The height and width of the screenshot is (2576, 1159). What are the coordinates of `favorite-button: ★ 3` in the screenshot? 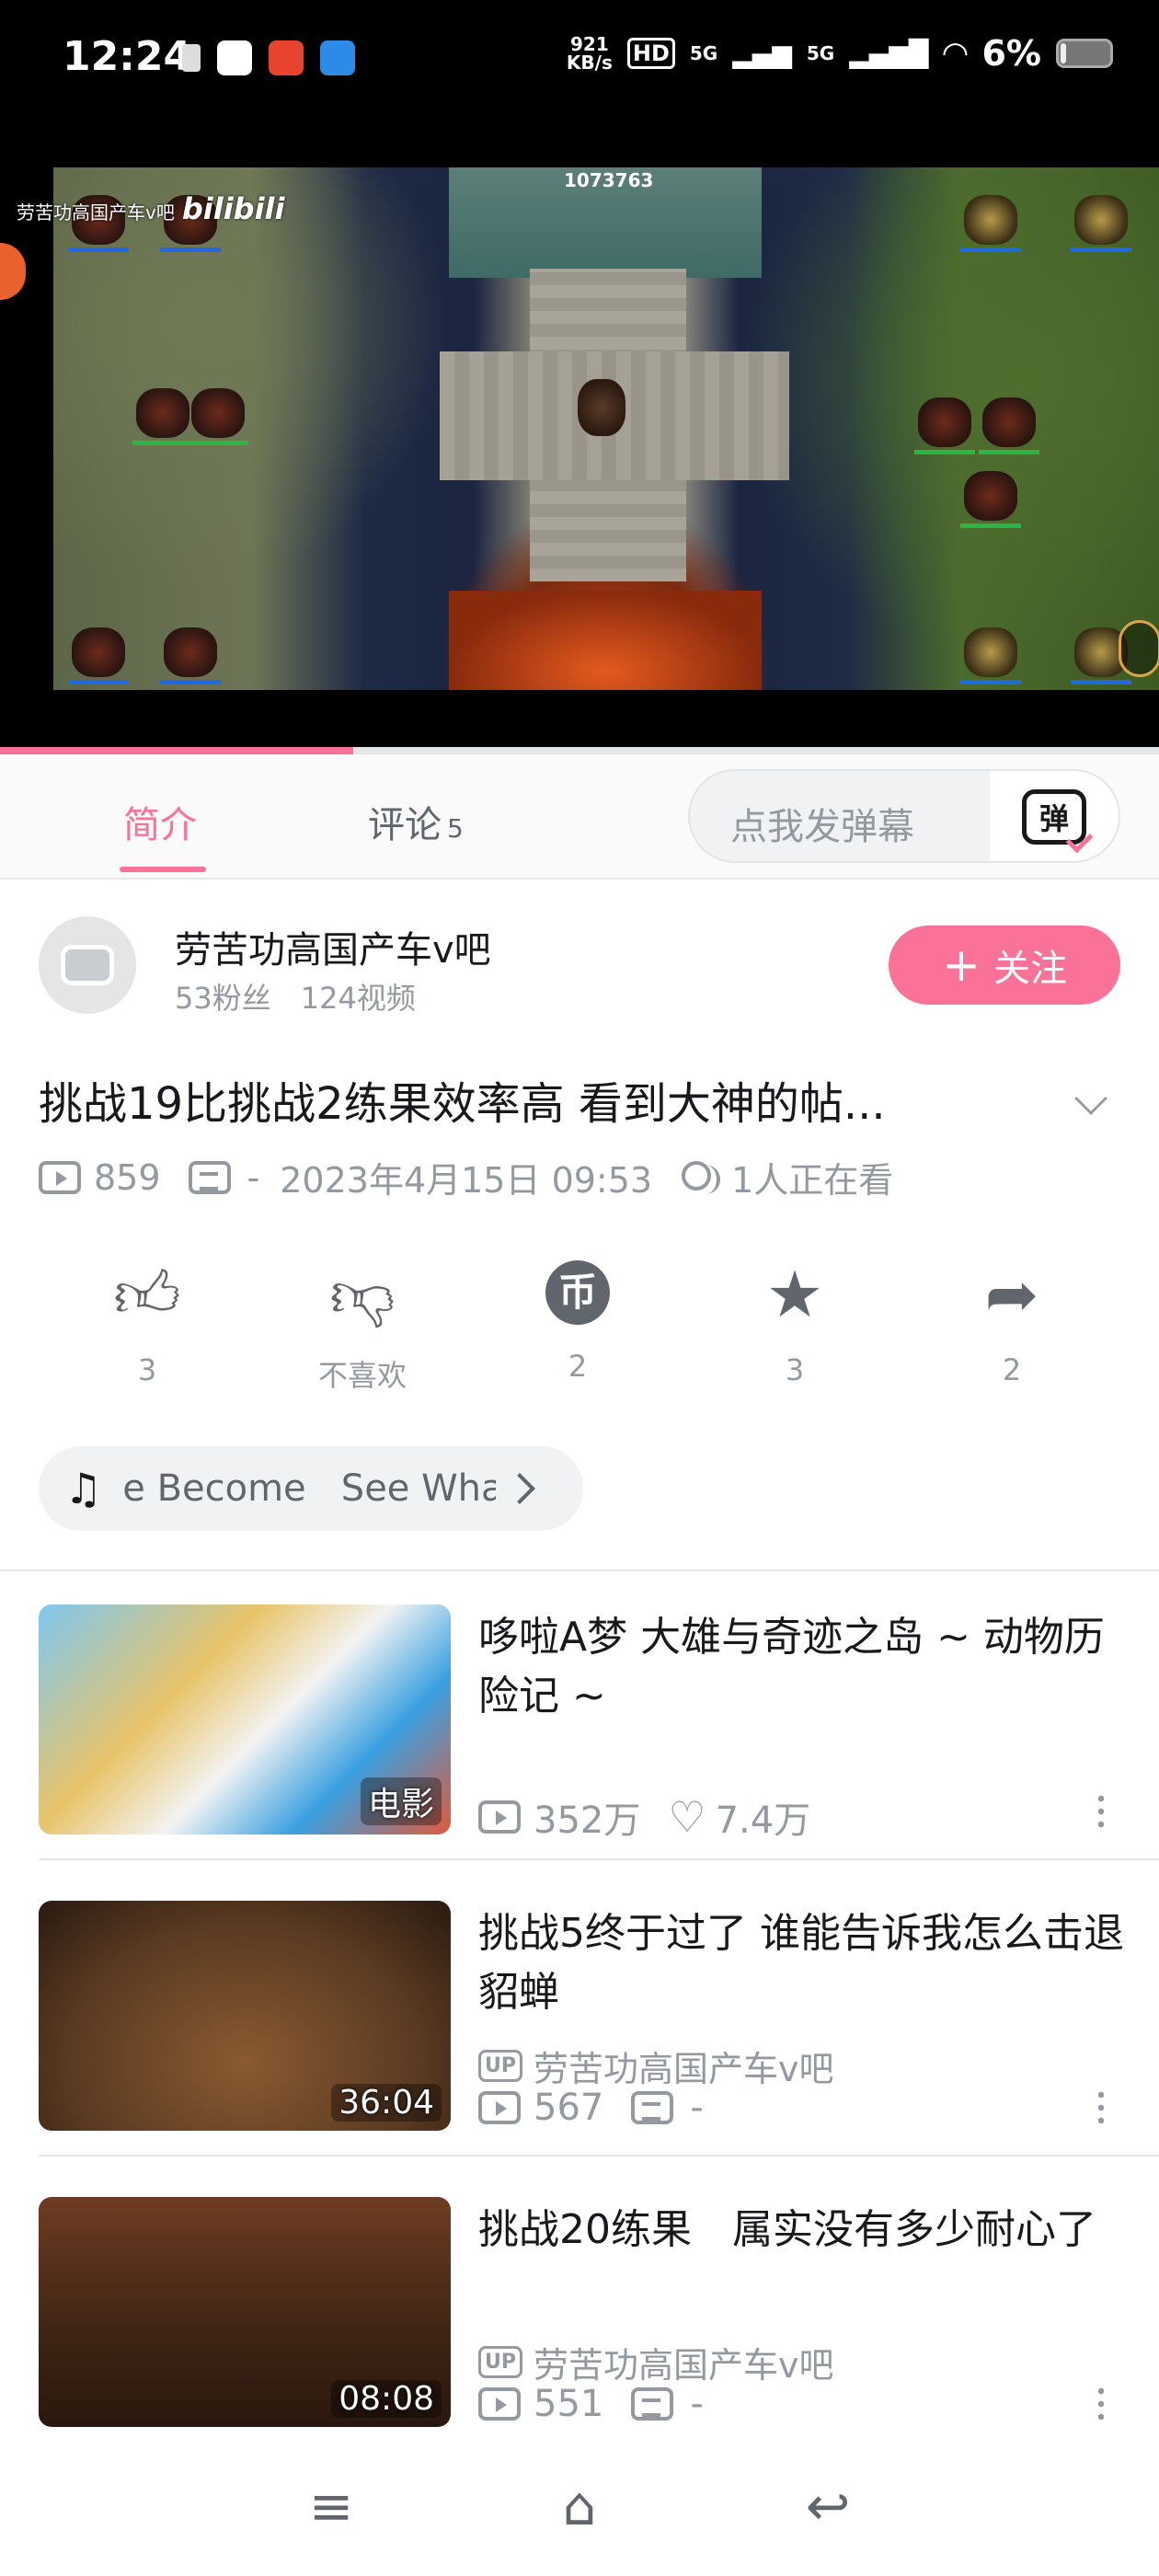 It's located at (794, 1323).